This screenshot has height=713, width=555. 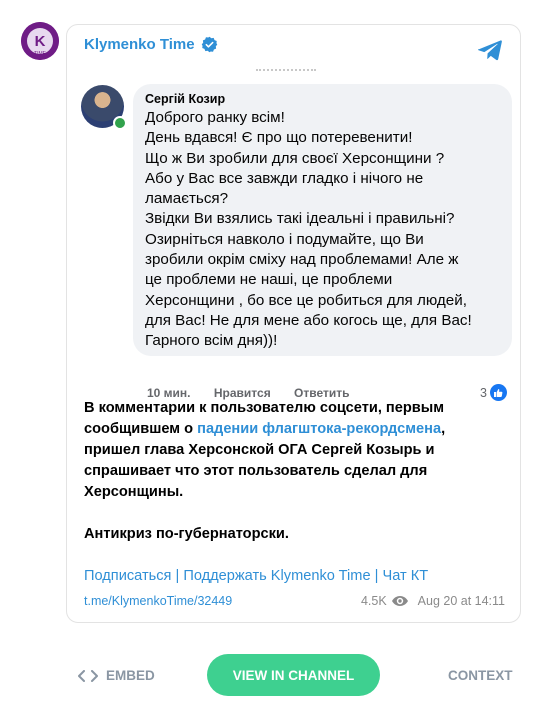 What do you see at coordinates (399, 601) in the screenshot?
I see `eye-icon` at bounding box center [399, 601].